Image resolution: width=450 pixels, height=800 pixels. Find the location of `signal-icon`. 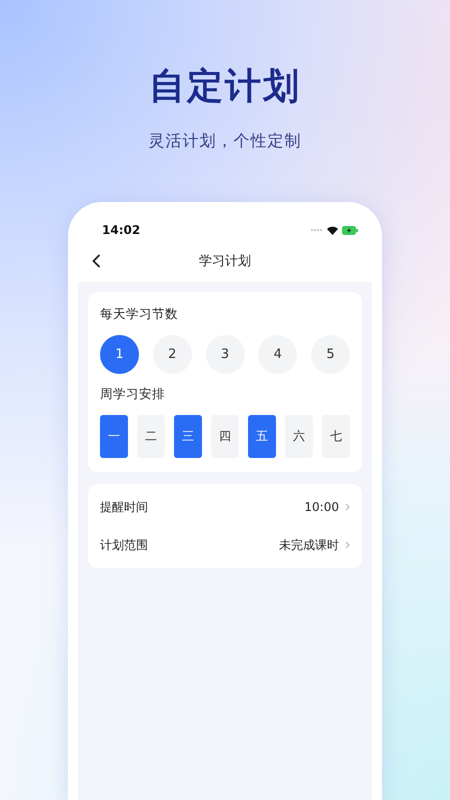

signal-icon is located at coordinates (317, 230).